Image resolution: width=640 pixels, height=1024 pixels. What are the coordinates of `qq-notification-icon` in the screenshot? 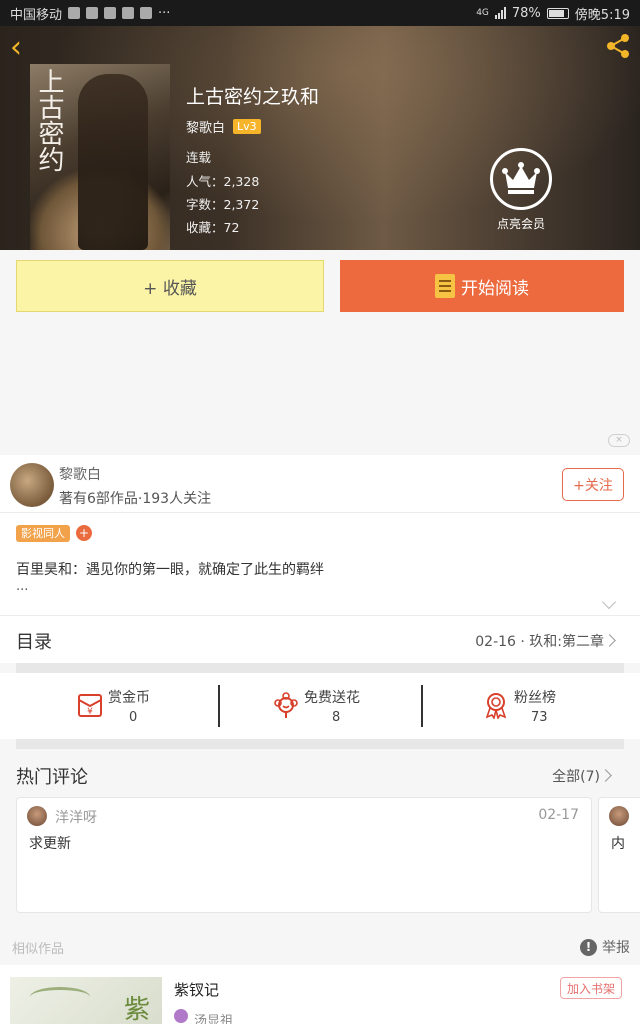 It's located at (146, 13).